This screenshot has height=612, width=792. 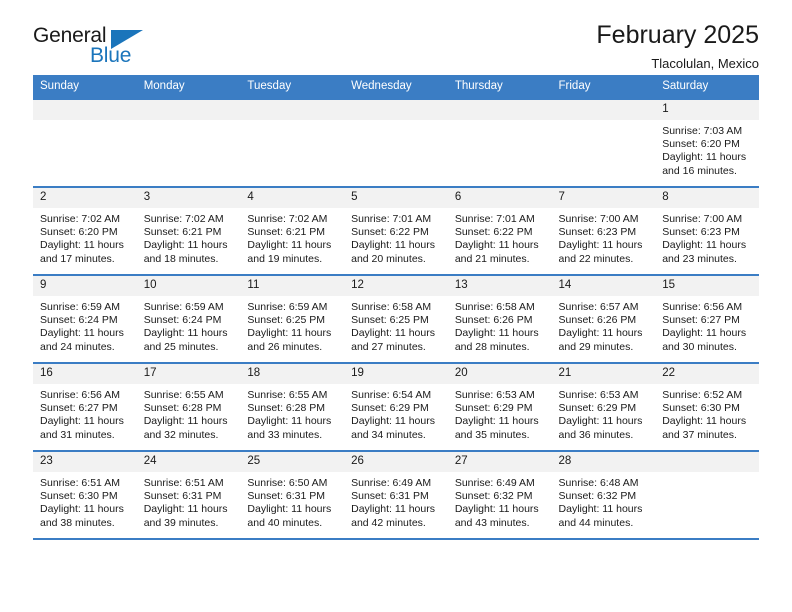 I want to click on day-number: 3, so click(x=188, y=198).